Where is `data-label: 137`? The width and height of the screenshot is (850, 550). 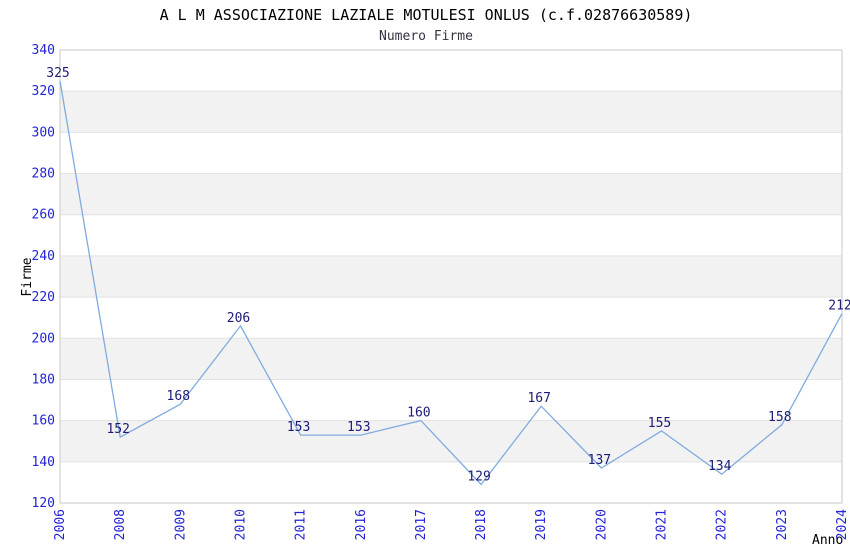
data-label: 137 is located at coordinates (599, 460).